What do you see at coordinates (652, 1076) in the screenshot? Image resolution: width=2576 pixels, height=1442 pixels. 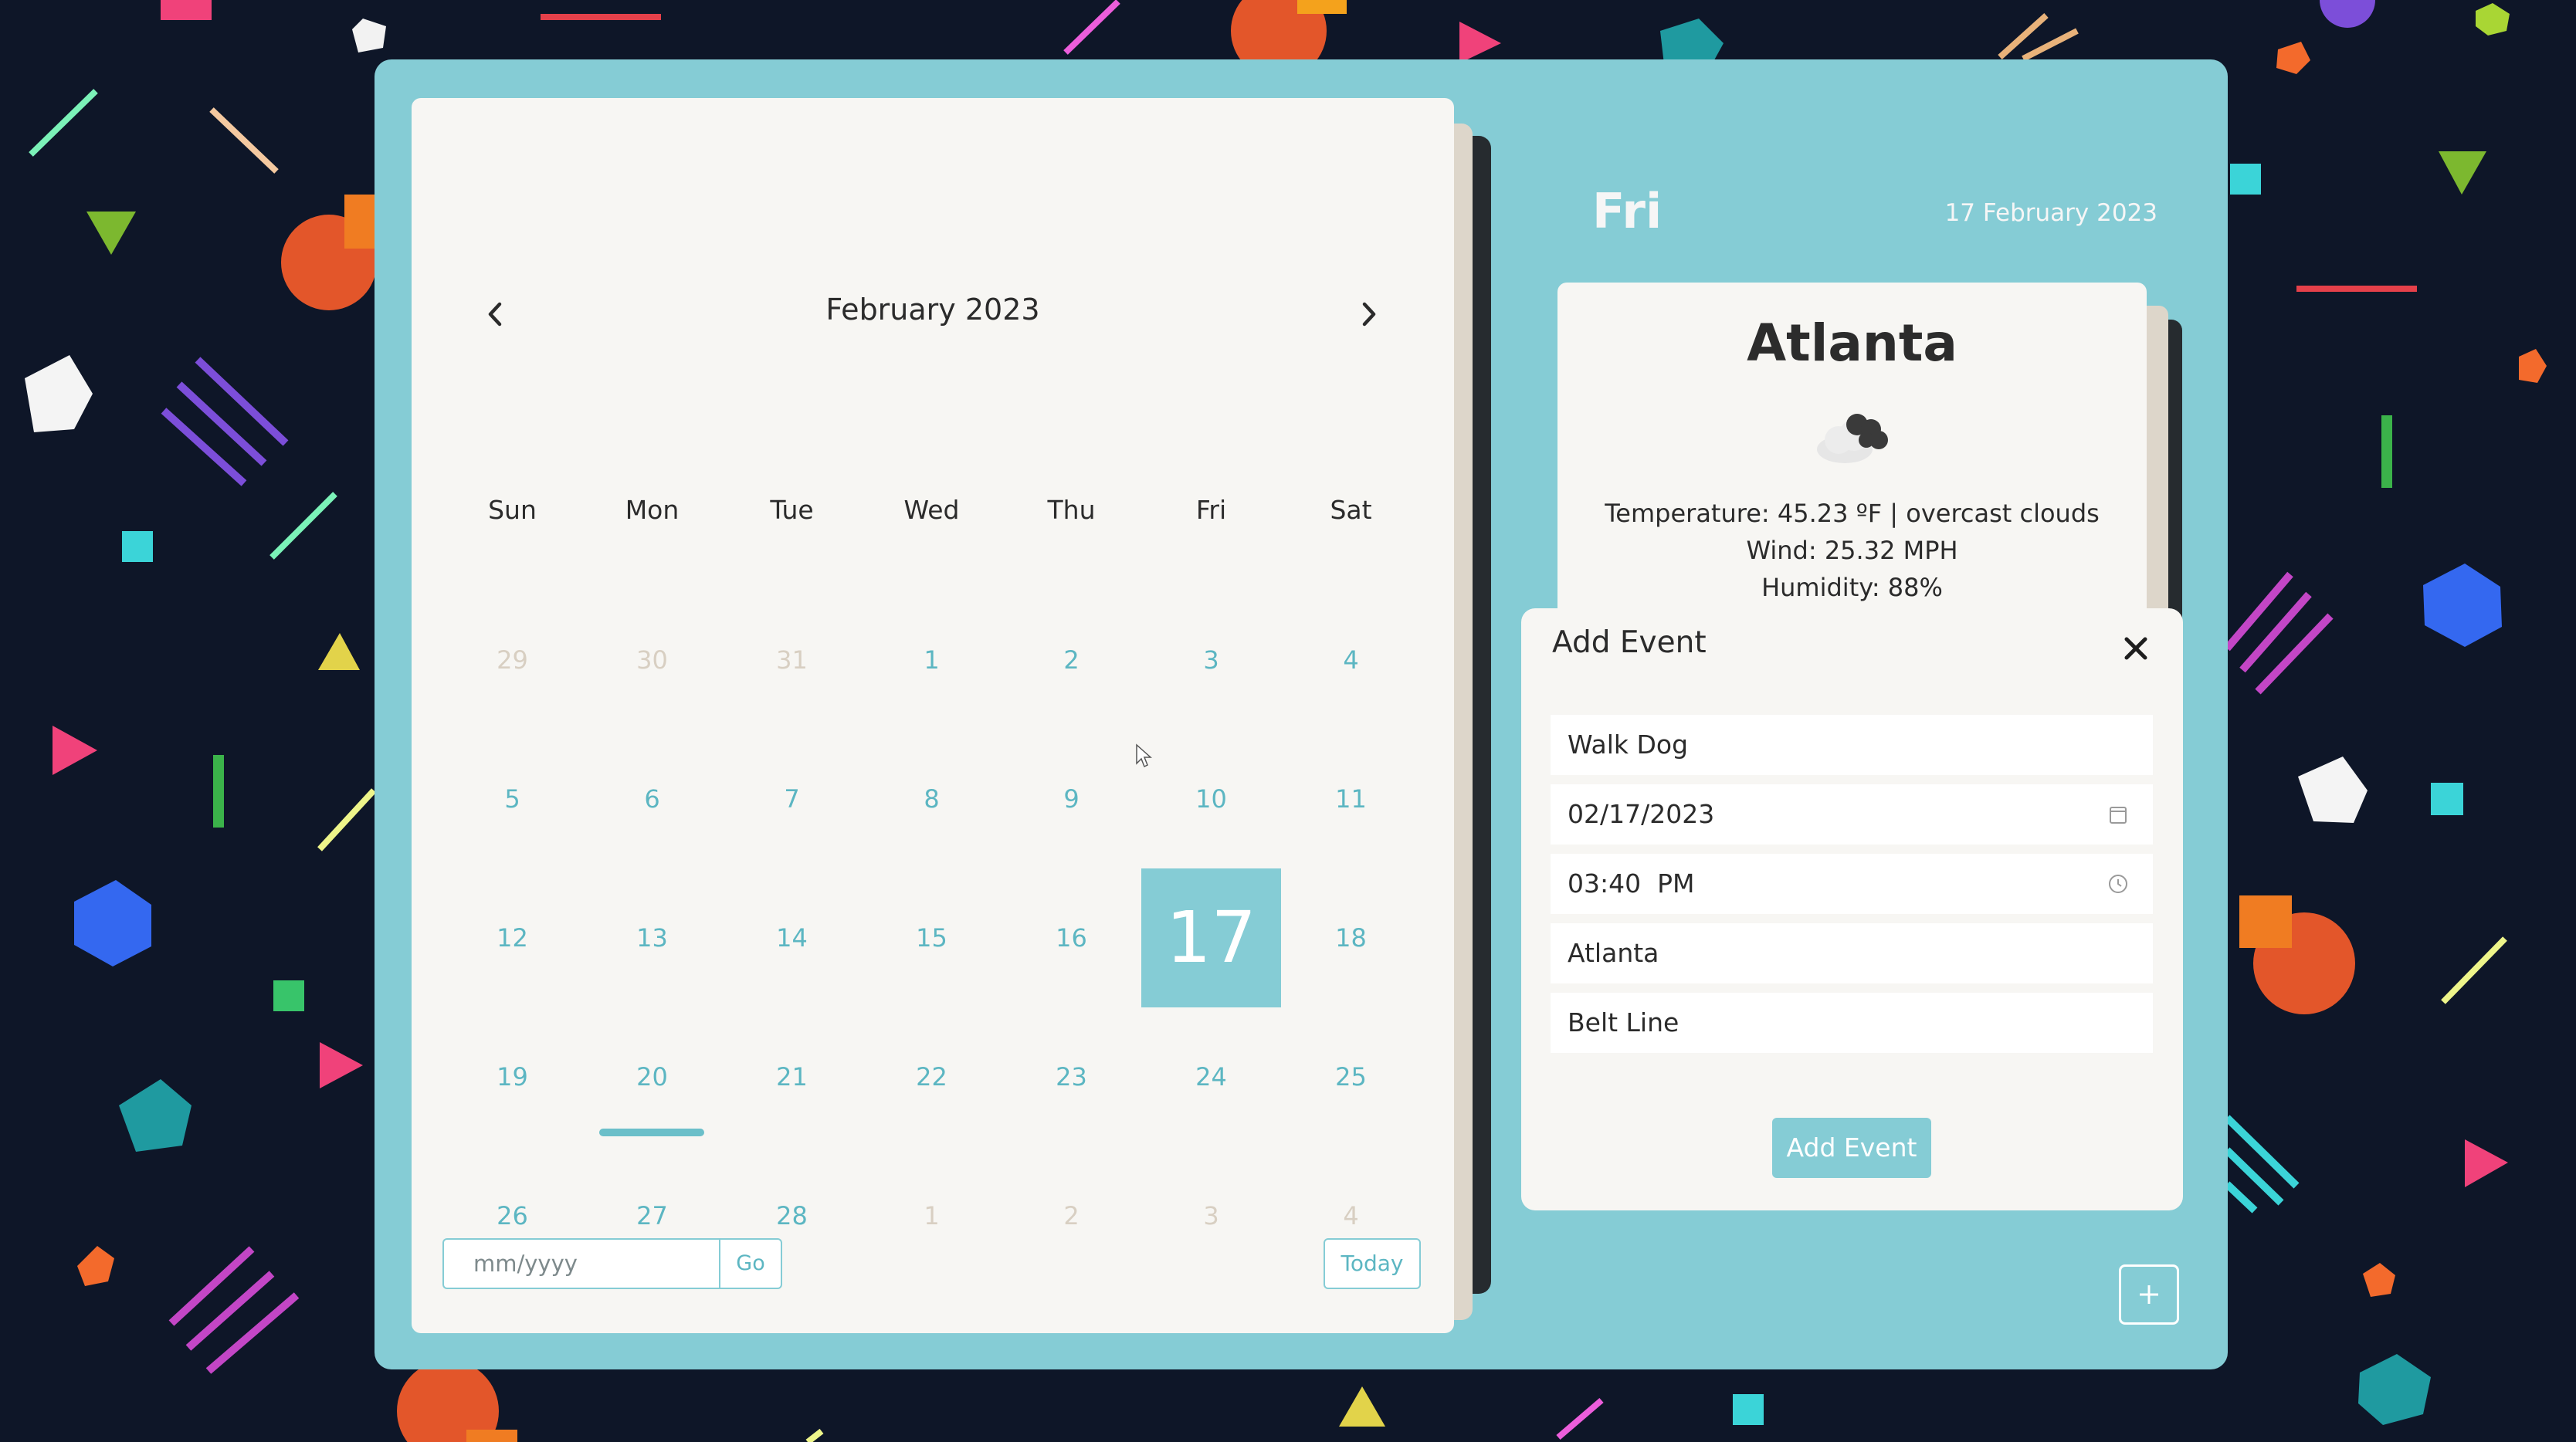 I see `calendar-day: 20` at bounding box center [652, 1076].